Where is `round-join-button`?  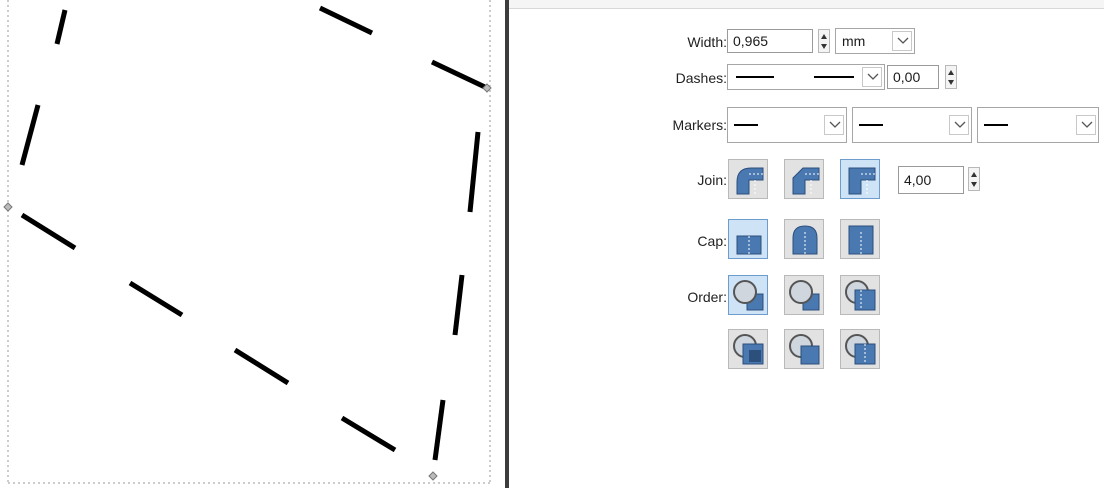
round-join-button is located at coordinates (748, 179).